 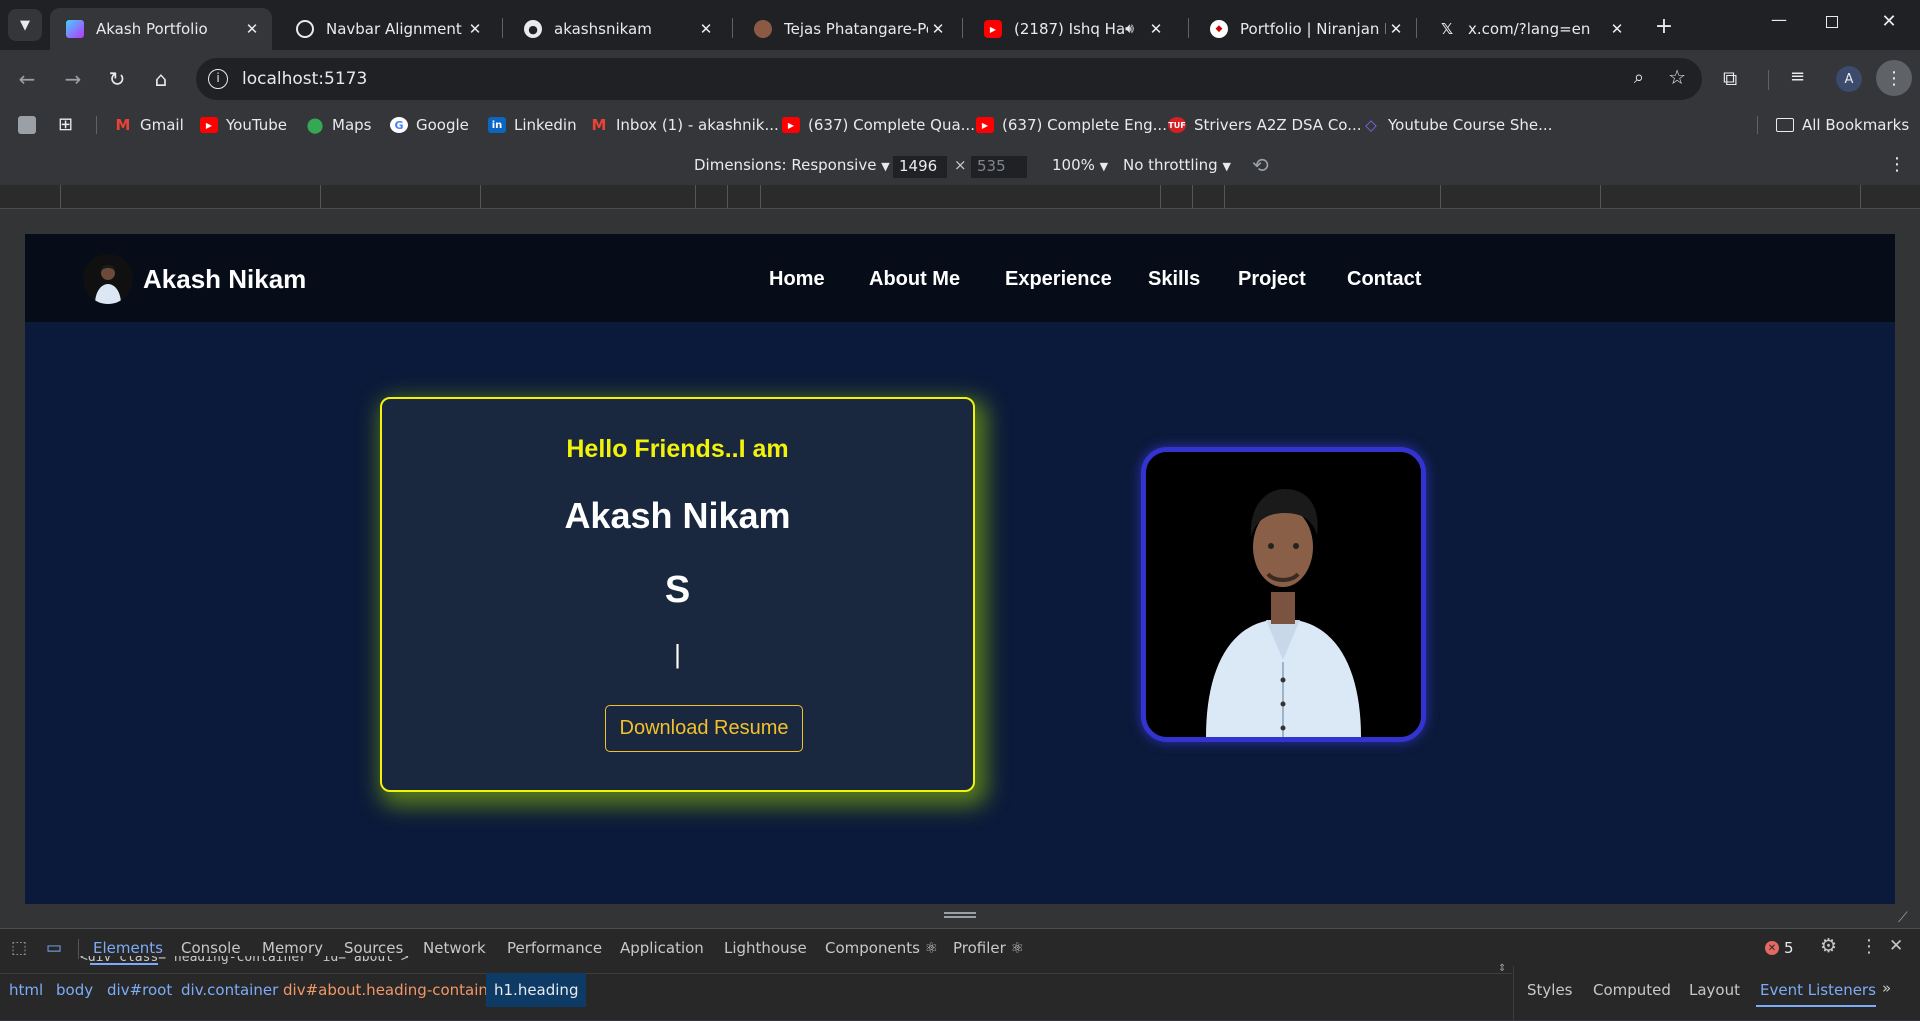 I want to click on media-control-icon: ≡, so click(x=1797, y=76).